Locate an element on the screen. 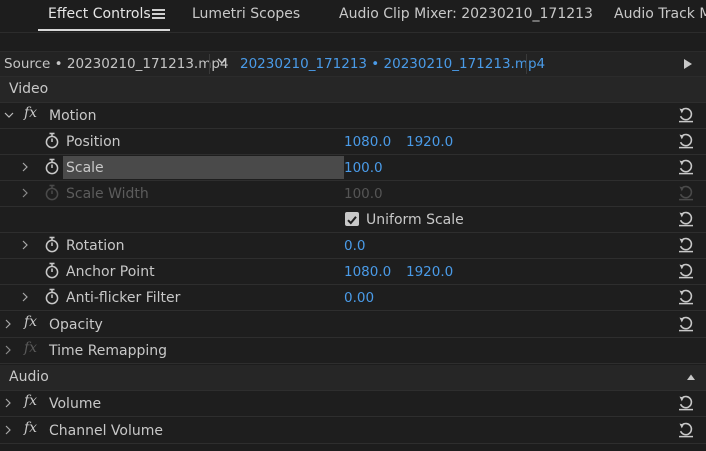  video-section-title: Video is located at coordinates (29, 89).